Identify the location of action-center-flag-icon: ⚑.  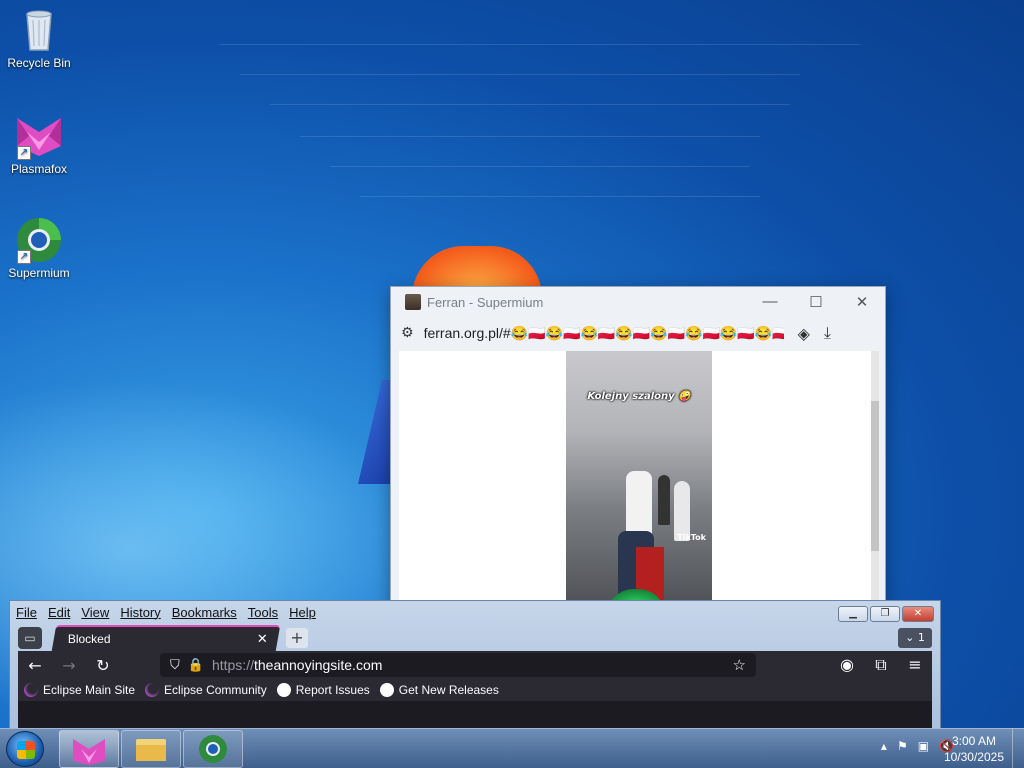
(902, 746).